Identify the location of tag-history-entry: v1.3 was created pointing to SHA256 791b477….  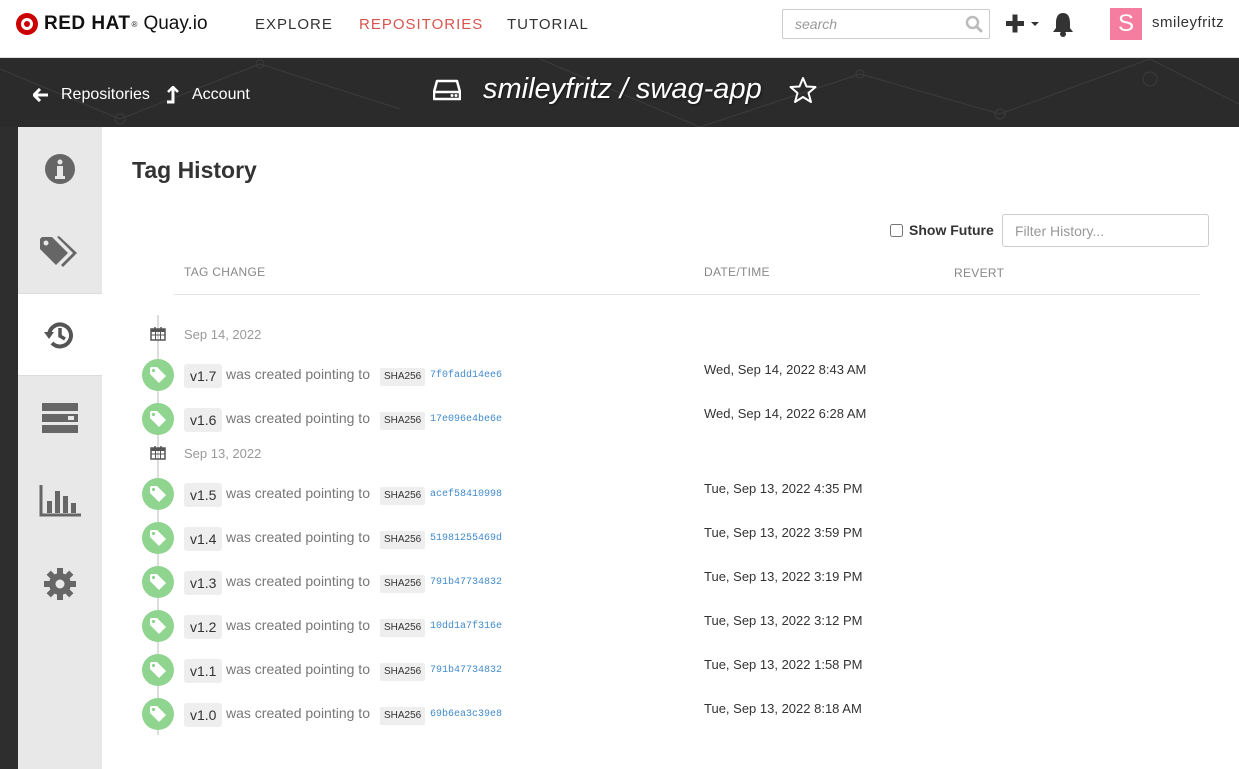
(642, 583).